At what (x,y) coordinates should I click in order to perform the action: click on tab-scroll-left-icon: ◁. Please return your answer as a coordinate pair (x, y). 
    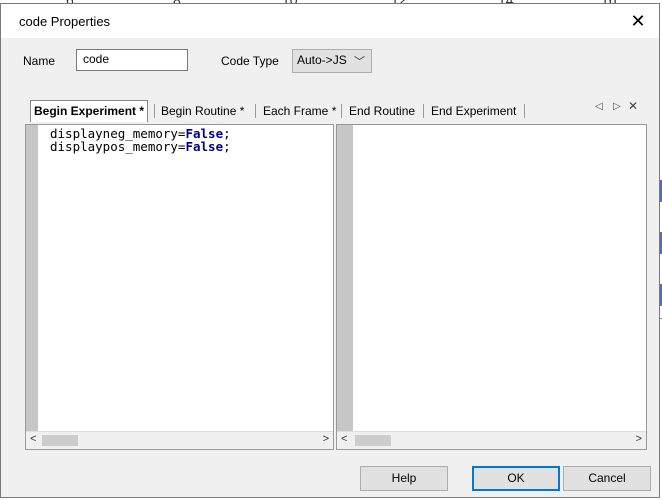
    Looking at the image, I should click on (599, 106).